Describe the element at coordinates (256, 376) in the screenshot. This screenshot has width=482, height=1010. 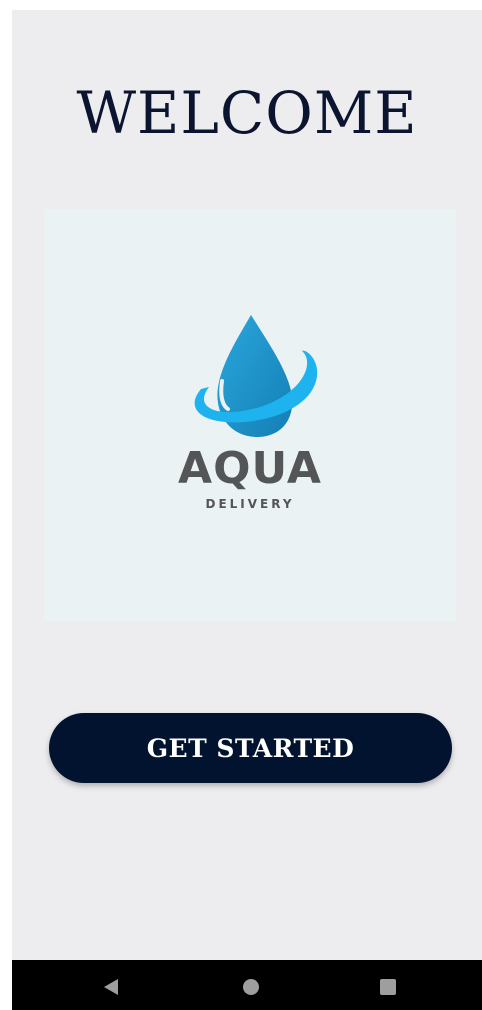
I see `water-drop-logo-icon` at that location.